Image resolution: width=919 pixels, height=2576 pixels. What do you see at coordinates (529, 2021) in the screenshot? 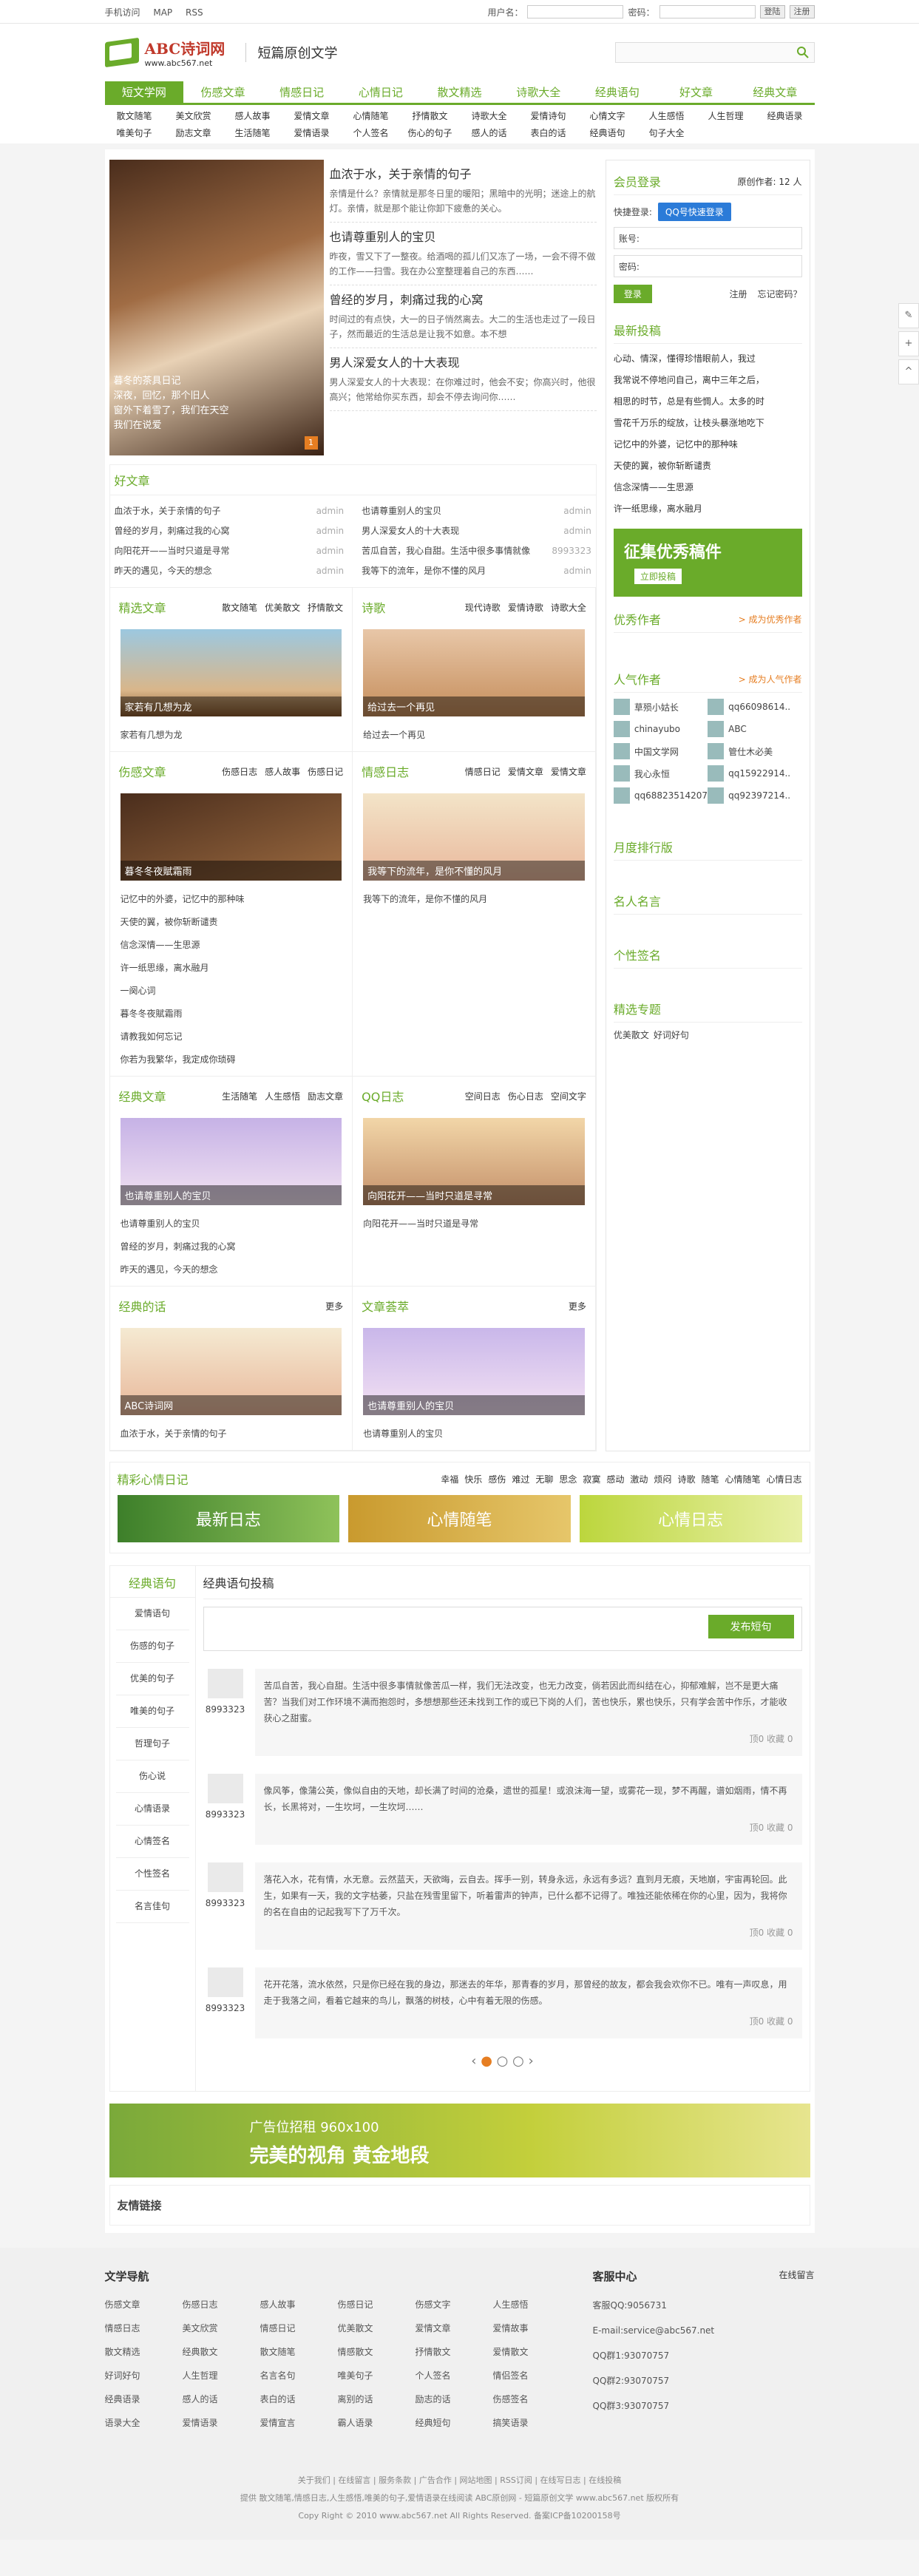
I see `quote-actions: 顶0 收藏 0` at bounding box center [529, 2021].